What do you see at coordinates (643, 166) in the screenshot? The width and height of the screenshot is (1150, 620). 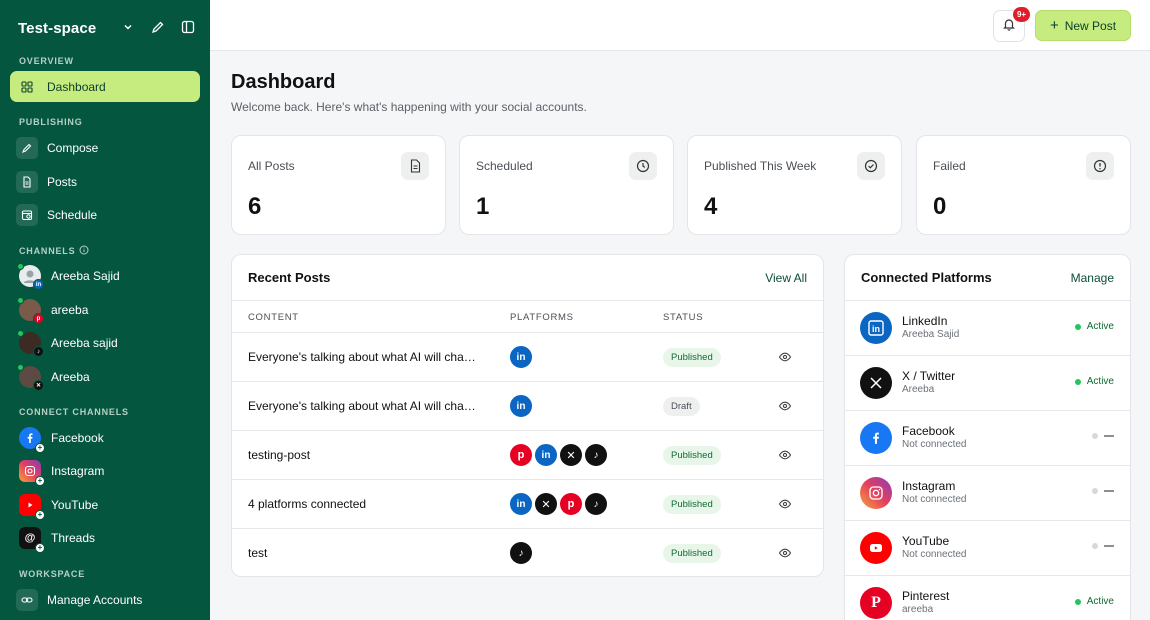 I see `clock-icon` at bounding box center [643, 166].